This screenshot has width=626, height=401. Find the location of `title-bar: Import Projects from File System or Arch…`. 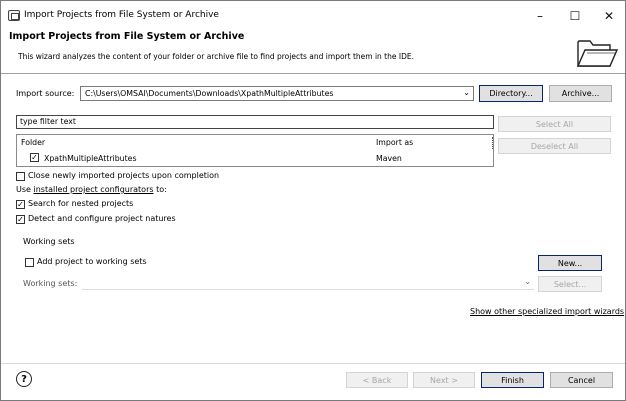

title-bar: Import Projects from File System or Arch… is located at coordinates (313, 16).